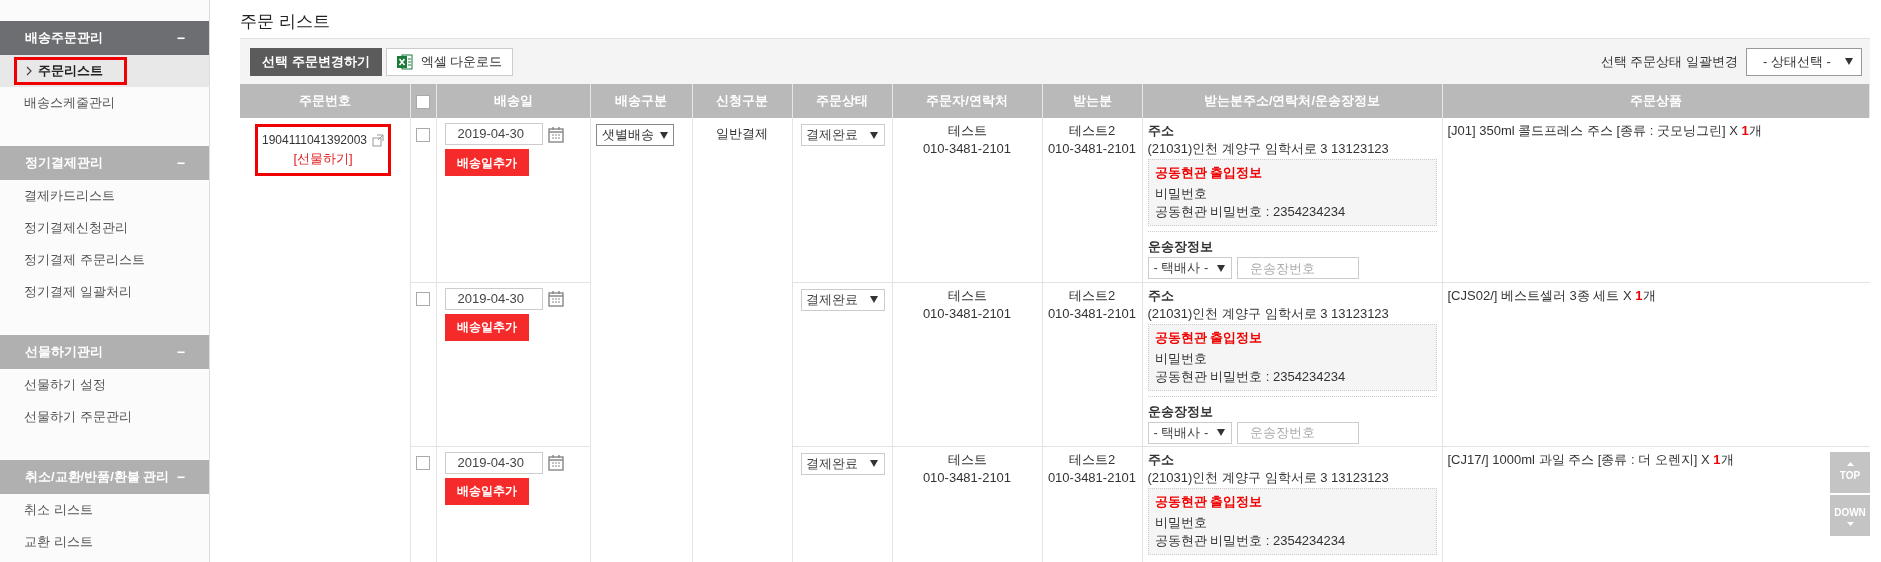  What do you see at coordinates (316, 61) in the screenshot?
I see `change-order-button: 선택 주문변경하기` at bounding box center [316, 61].